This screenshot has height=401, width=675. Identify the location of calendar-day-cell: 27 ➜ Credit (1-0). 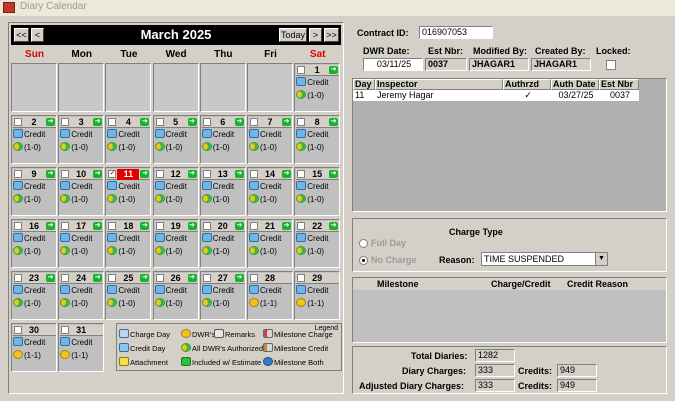
(222, 295).